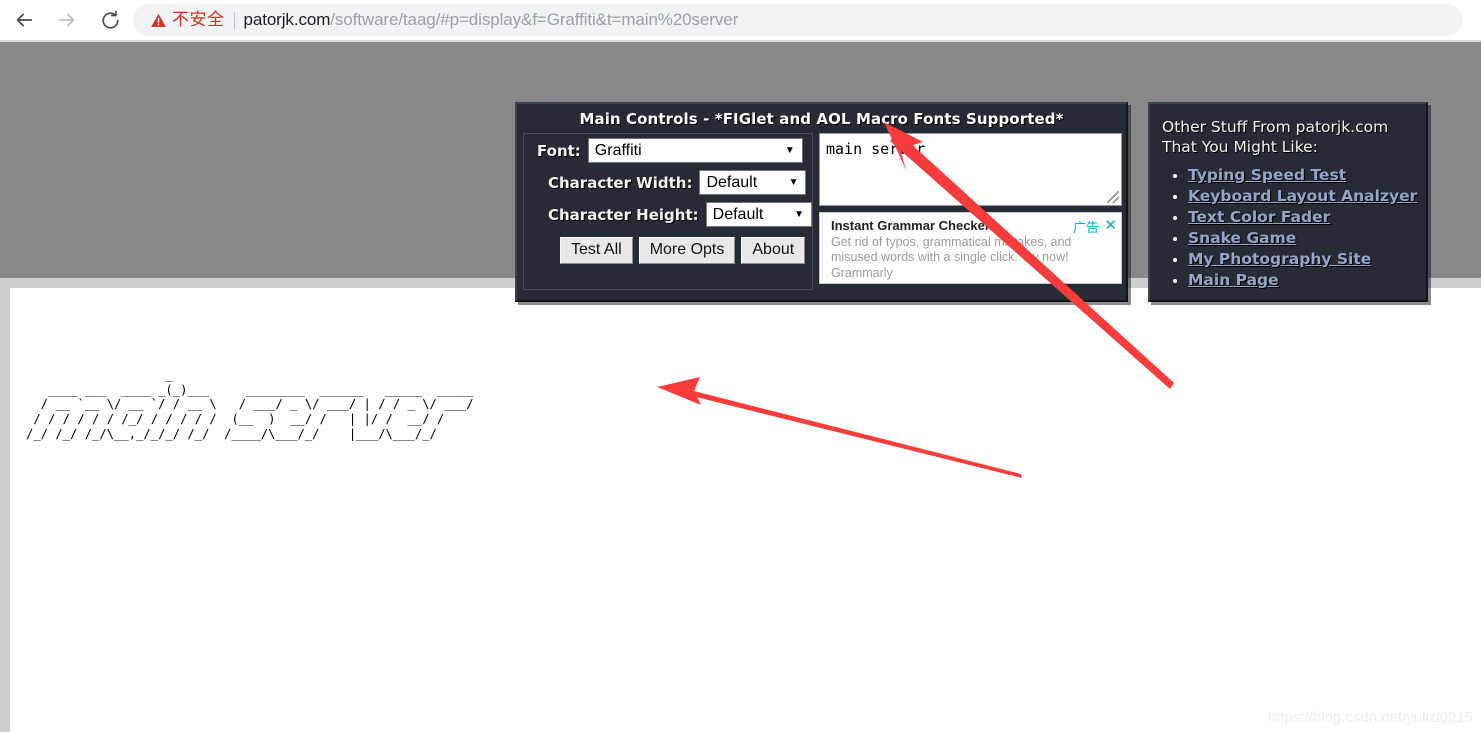 This screenshot has width=1481, height=732. What do you see at coordinates (158, 20) in the screenshot?
I see `warning-triangle-icon` at bounding box center [158, 20].